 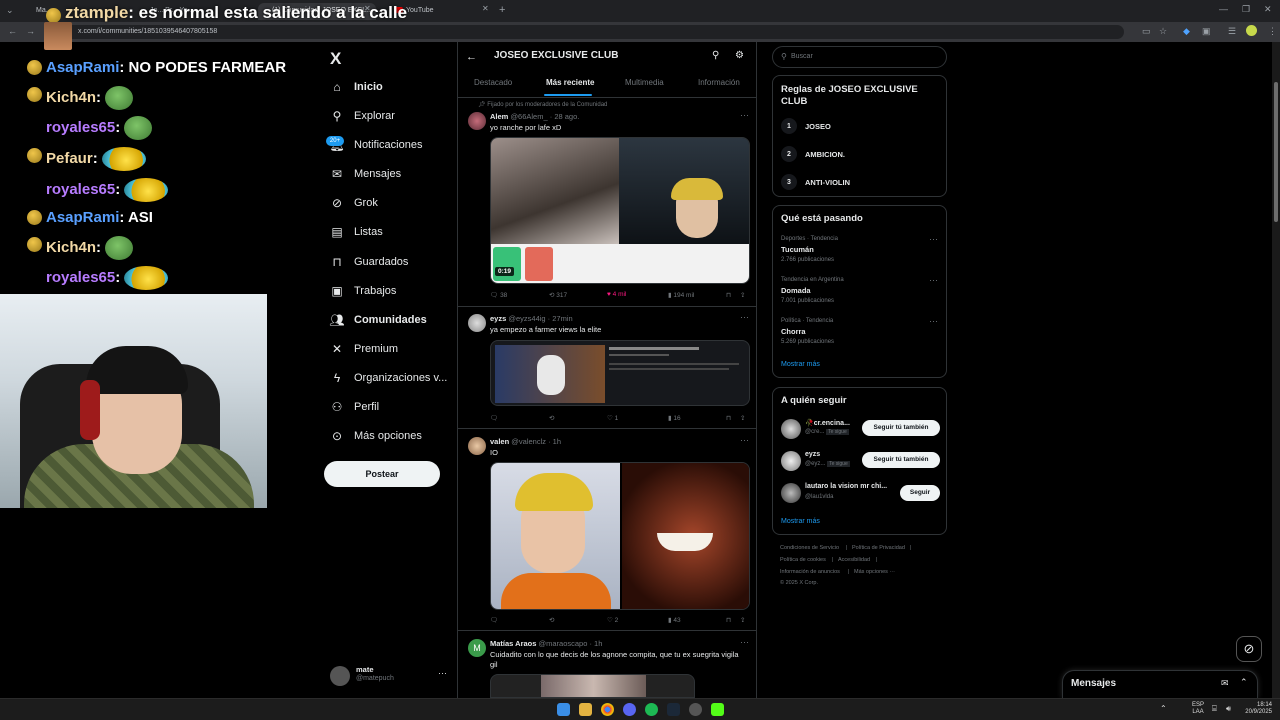 What do you see at coordinates (1251, 30) in the screenshot?
I see `profile-avatar` at bounding box center [1251, 30].